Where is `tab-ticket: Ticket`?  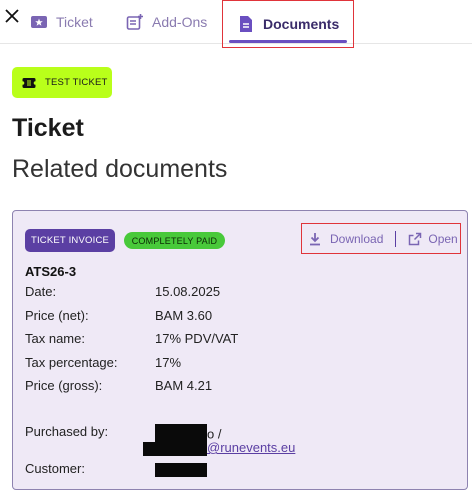 tab-ticket: Ticket is located at coordinates (61, 22).